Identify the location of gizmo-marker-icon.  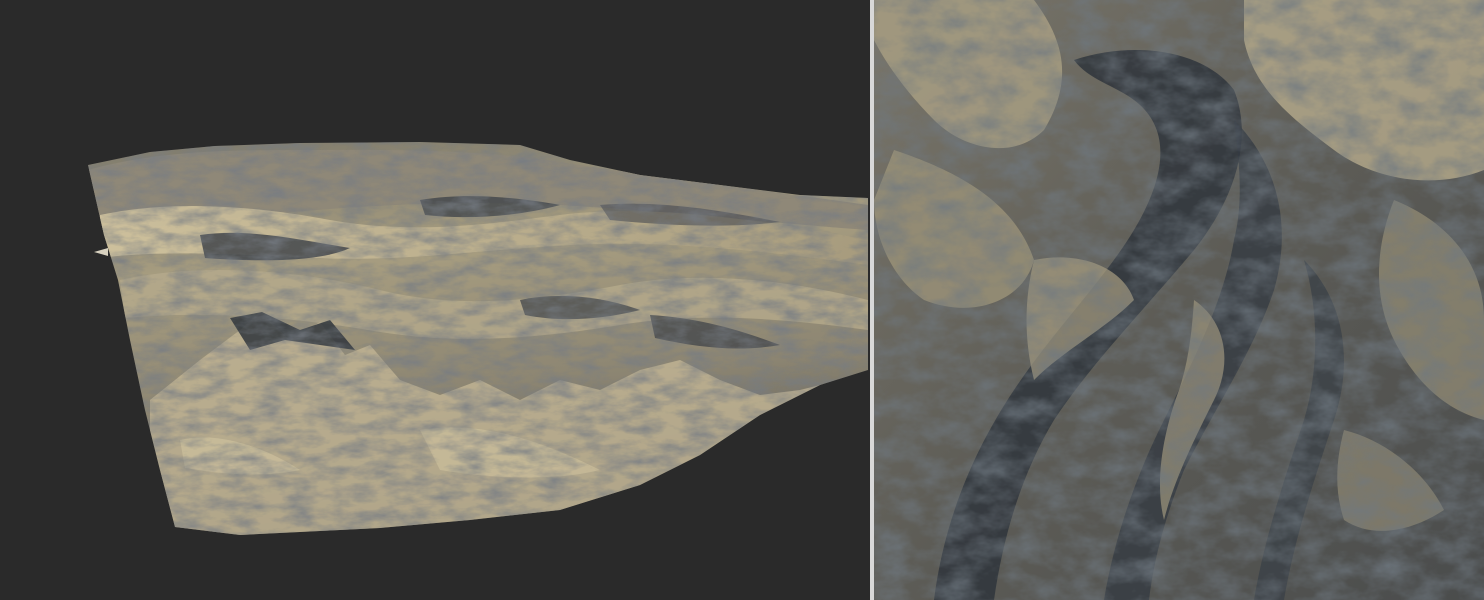
(101, 252).